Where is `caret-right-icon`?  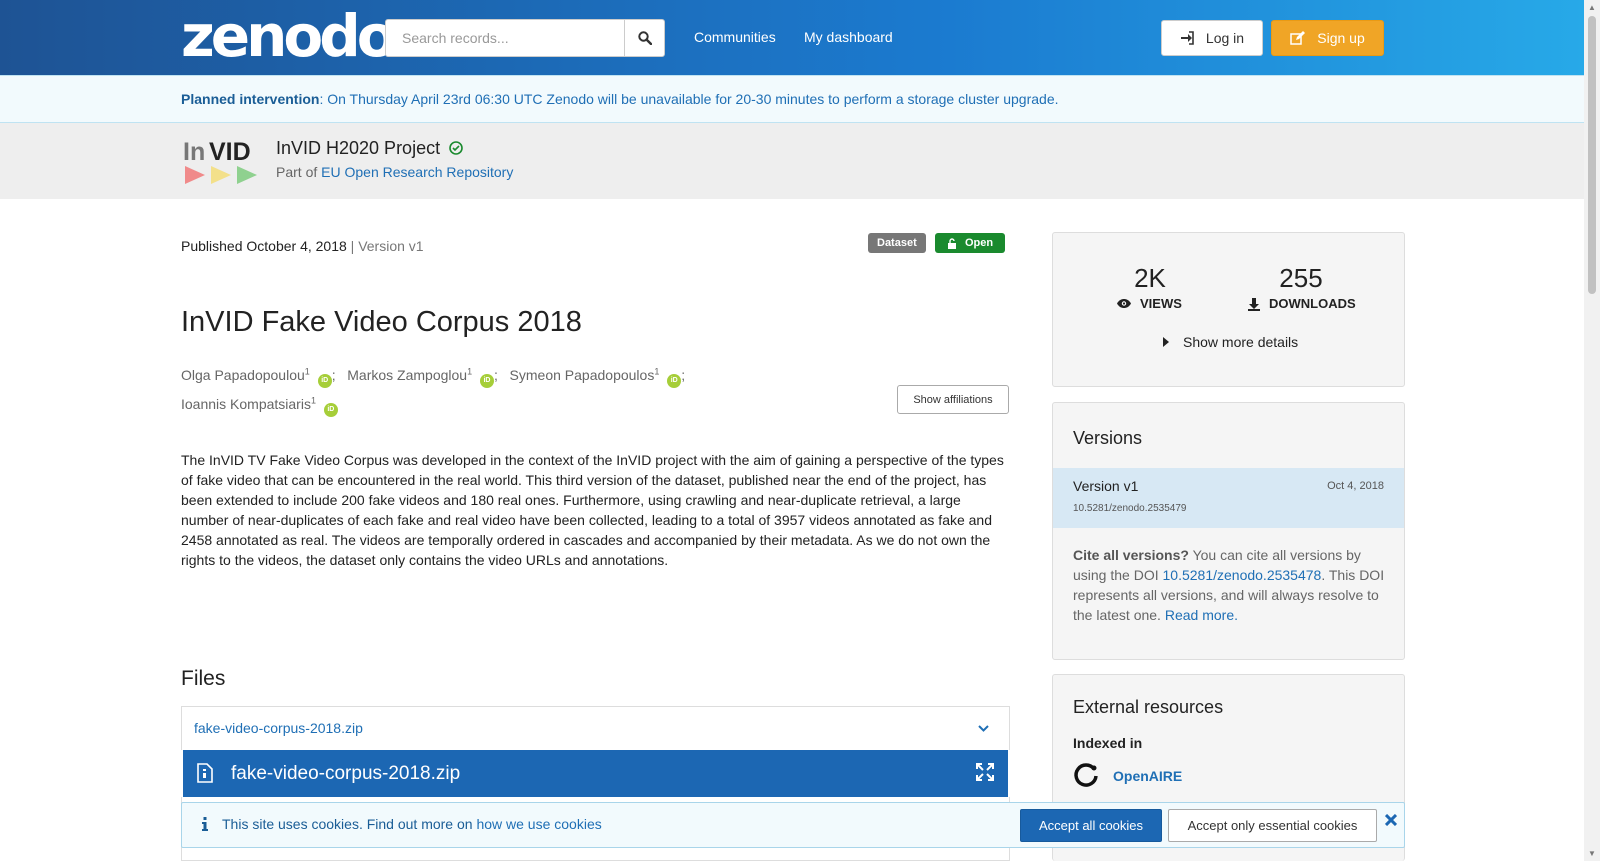
caret-right-icon is located at coordinates (1166, 342).